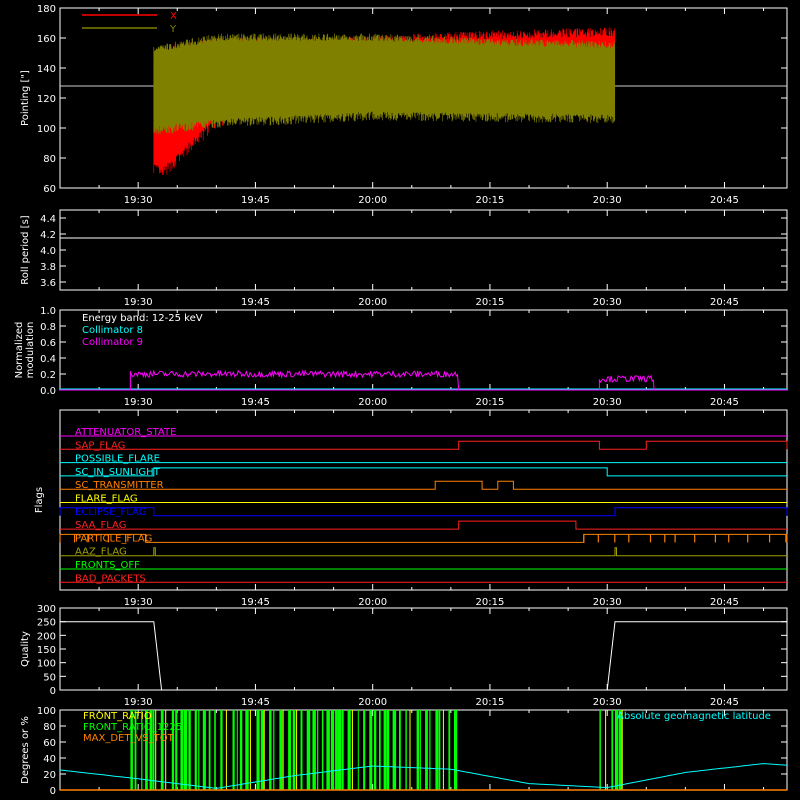  What do you see at coordinates (423, 656) in the screenshot?
I see `quality-series` at bounding box center [423, 656].